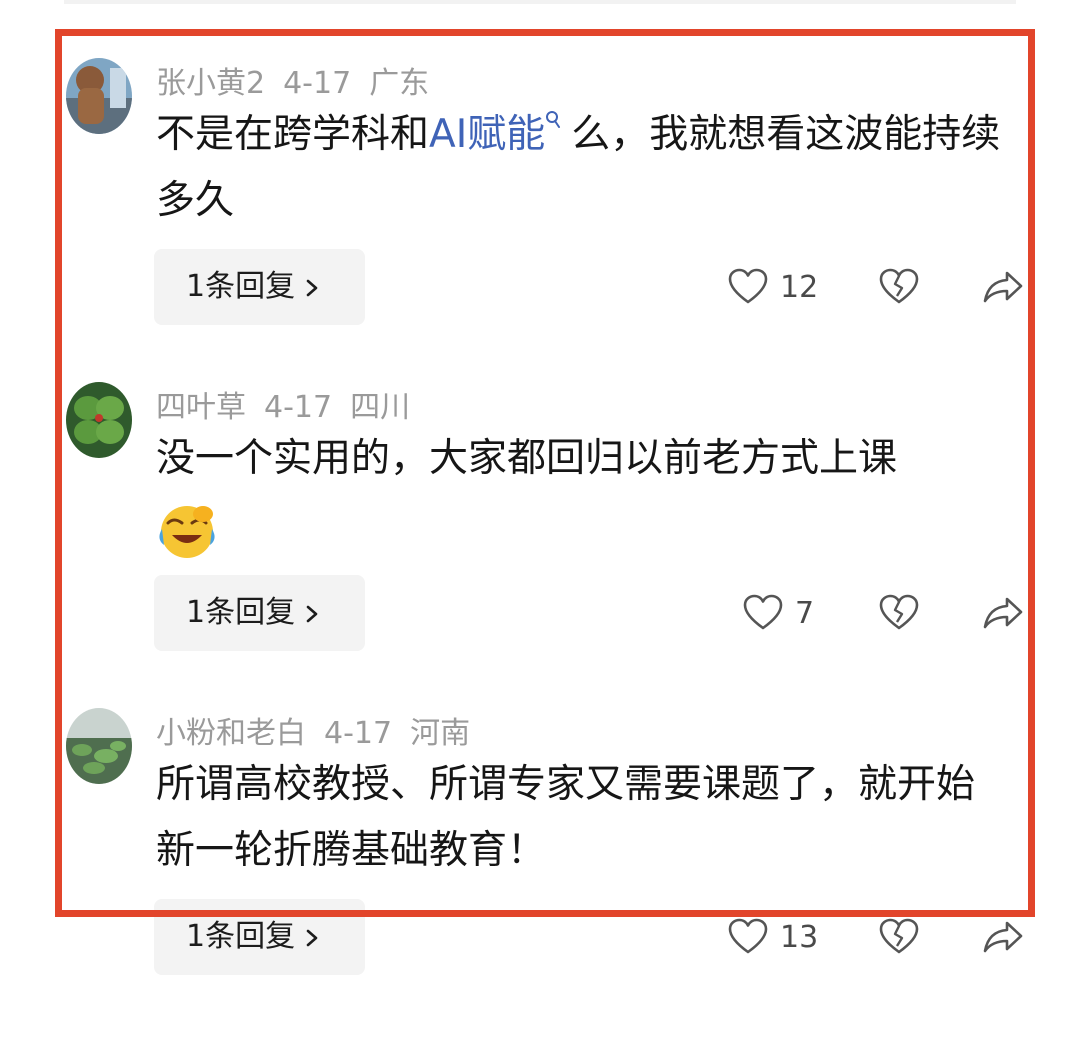 The image size is (1080, 1038). What do you see at coordinates (773, 287) in the screenshot?
I see `like-button: 12` at bounding box center [773, 287].